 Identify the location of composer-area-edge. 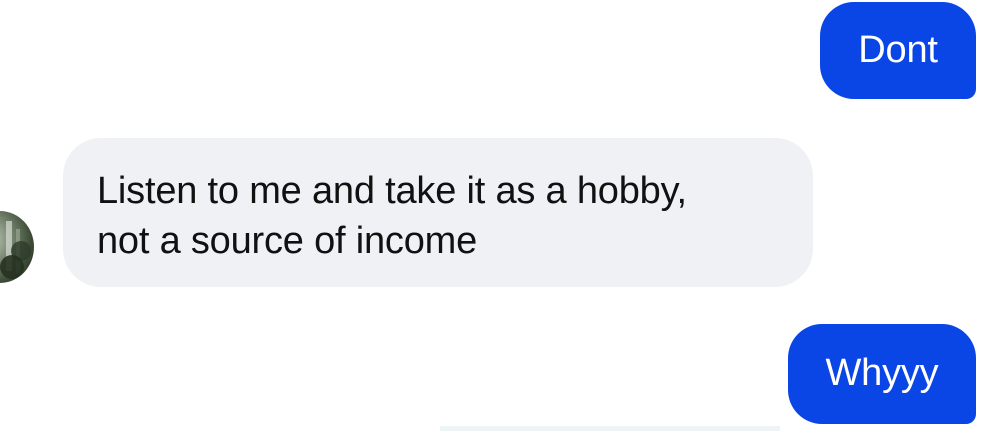
(610, 428).